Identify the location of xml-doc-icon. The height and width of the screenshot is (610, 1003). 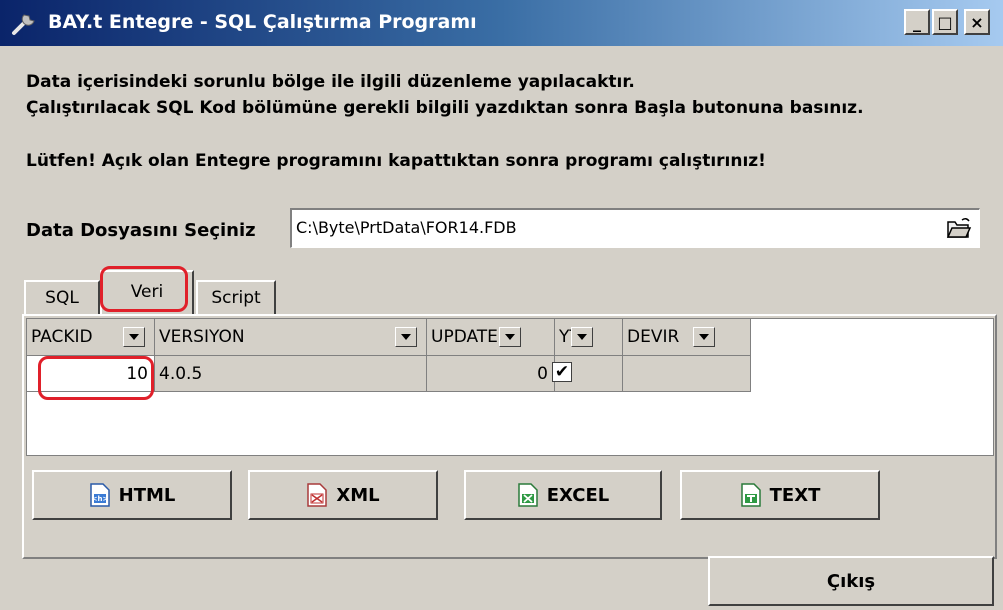
(317, 495).